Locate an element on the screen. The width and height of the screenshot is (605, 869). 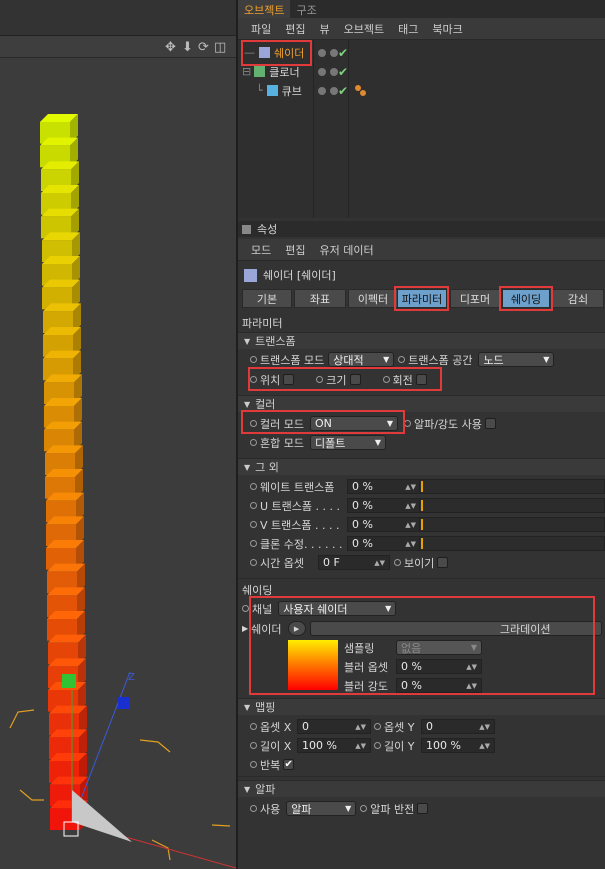
blend-mode-dropdown: 디폴트 ▼ is located at coordinates (347, 442).